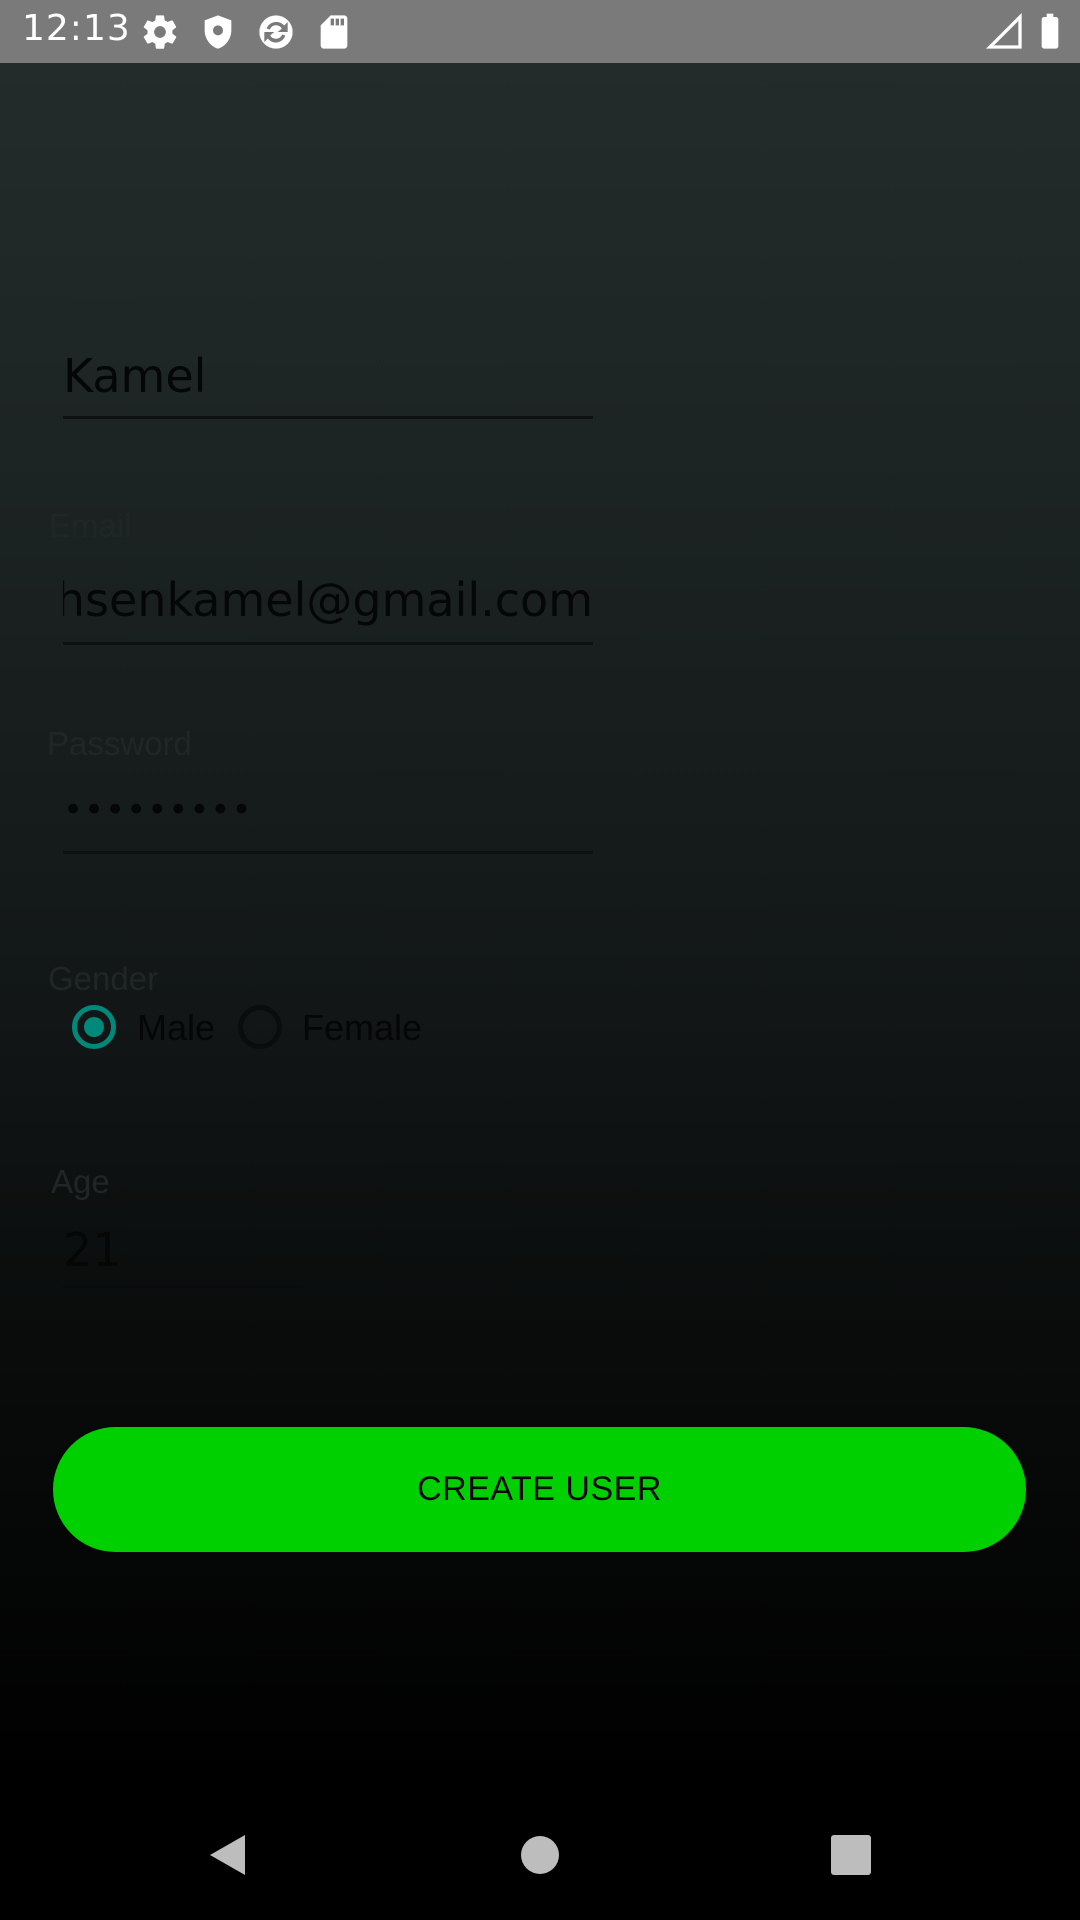 Image resolution: width=1080 pixels, height=1920 pixels. Describe the element at coordinates (160, 32) in the screenshot. I see `gear-icon` at that location.